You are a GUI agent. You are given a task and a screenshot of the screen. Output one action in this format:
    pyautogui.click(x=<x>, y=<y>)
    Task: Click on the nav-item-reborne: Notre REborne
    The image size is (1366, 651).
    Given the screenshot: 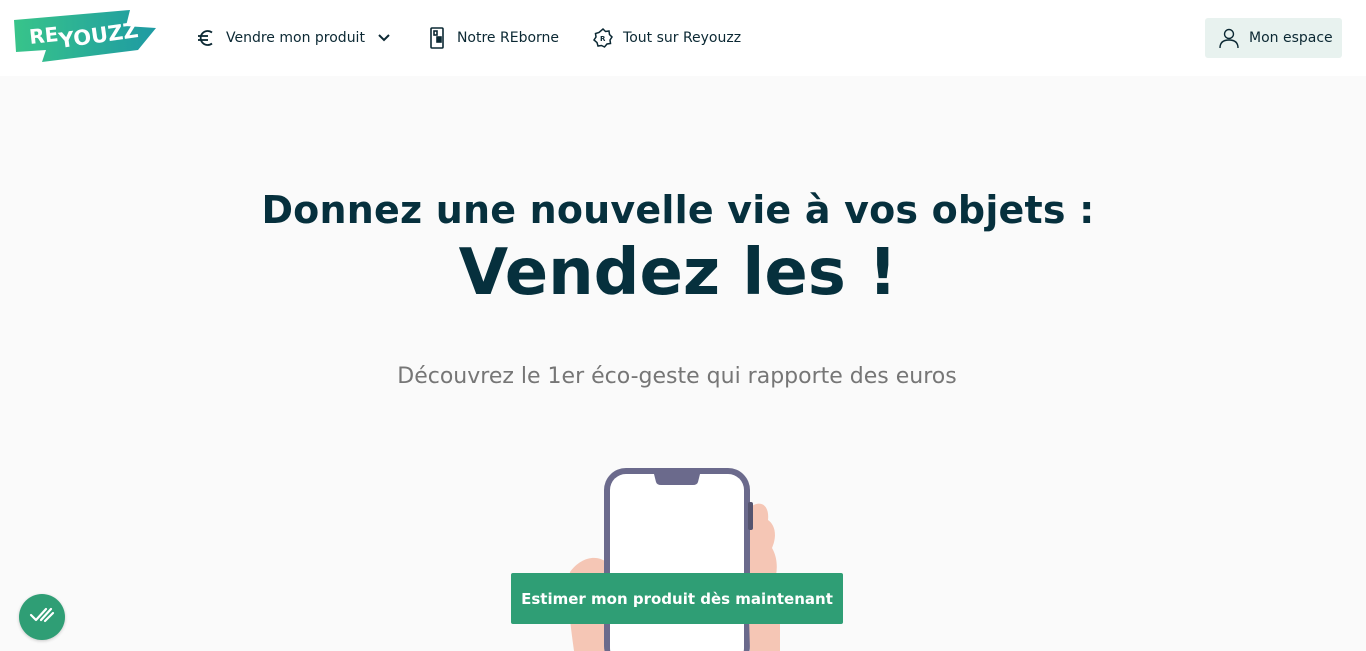 What is the action you would take?
    pyautogui.click(x=492, y=38)
    